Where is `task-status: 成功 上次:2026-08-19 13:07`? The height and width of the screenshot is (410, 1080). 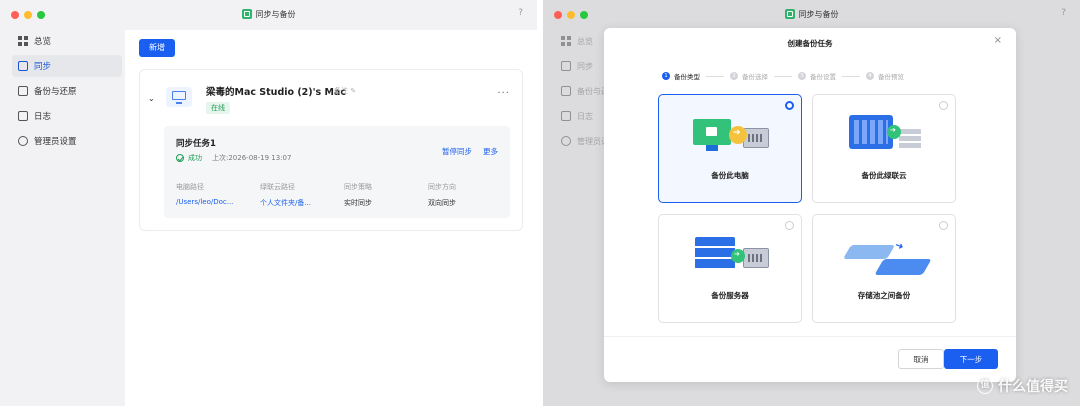 task-status: 成功 上次:2026-08-19 13:07 is located at coordinates (233, 158).